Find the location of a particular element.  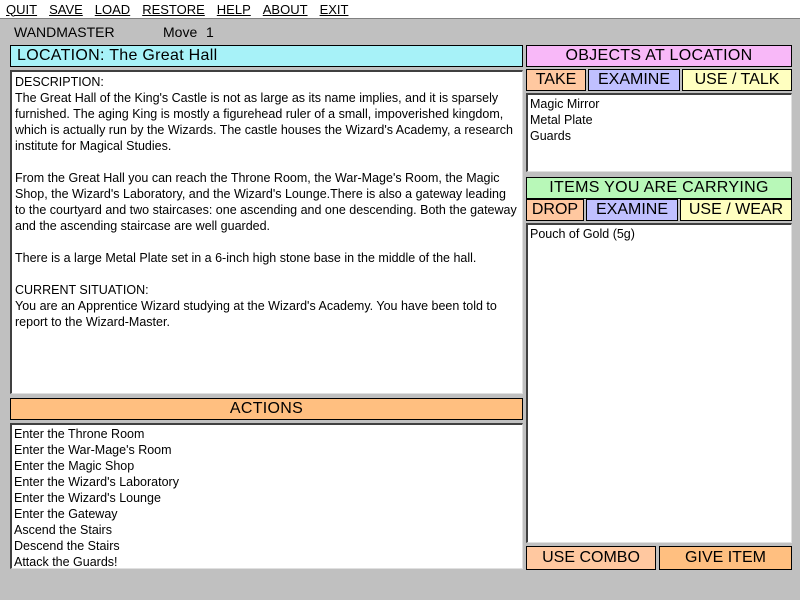

objects-button-row: TAKE EXAMINE USE / TALK is located at coordinates (659, 80).